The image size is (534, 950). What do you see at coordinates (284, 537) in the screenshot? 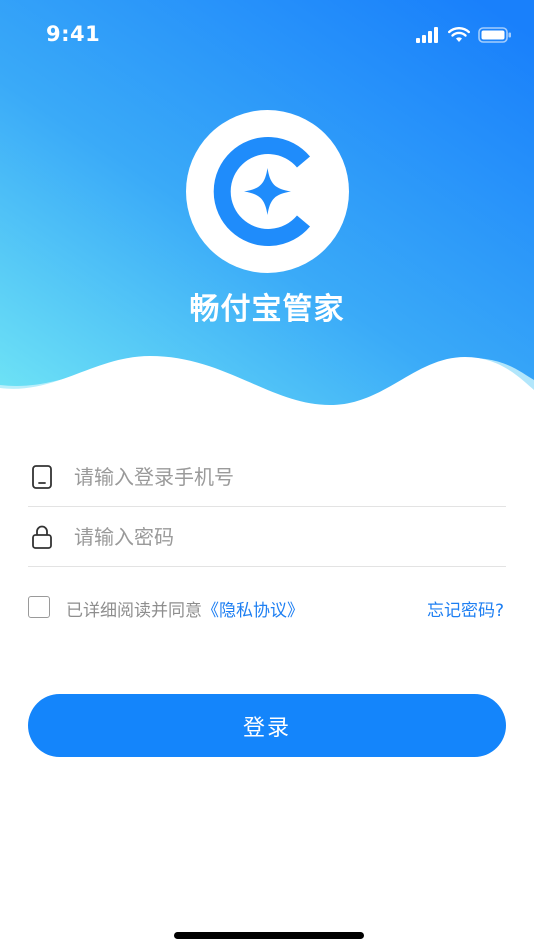
I see `password-input` at bounding box center [284, 537].